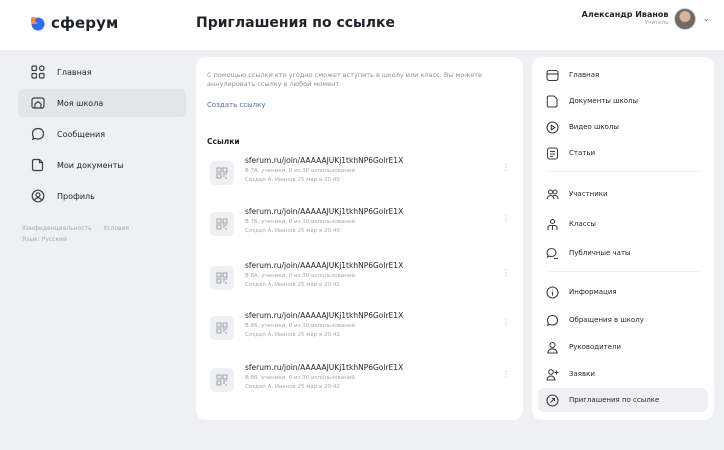 The width and height of the screenshot is (724, 450). I want to click on language-selector: Язык: Русский, so click(104, 240).